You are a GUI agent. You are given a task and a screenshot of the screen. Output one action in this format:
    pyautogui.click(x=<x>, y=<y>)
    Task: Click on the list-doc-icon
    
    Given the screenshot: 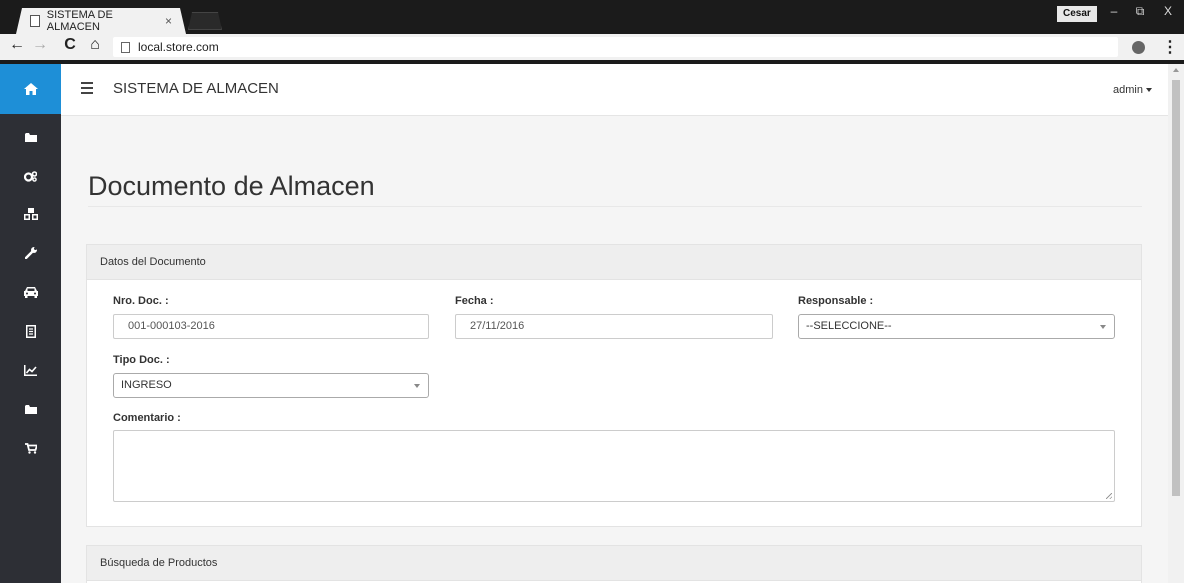 What is the action you would take?
    pyautogui.click(x=30, y=331)
    